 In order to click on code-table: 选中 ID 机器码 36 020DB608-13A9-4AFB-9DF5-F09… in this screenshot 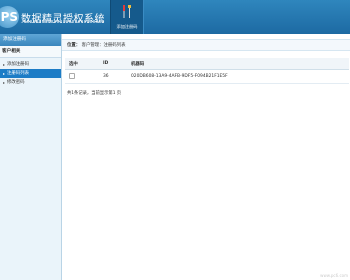, I will do `click(207, 71)`.